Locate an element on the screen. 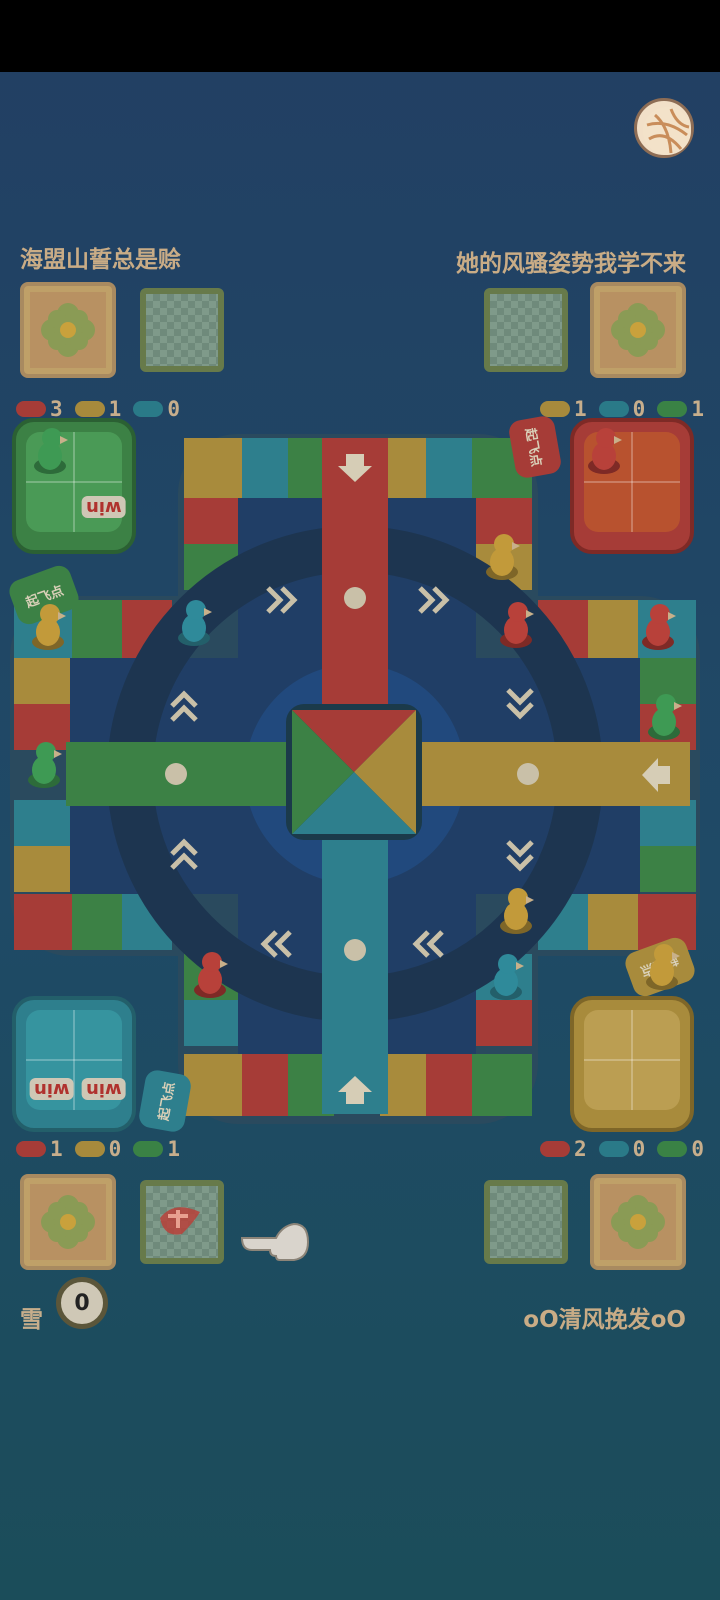  board-center is located at coordinates (354, 772).